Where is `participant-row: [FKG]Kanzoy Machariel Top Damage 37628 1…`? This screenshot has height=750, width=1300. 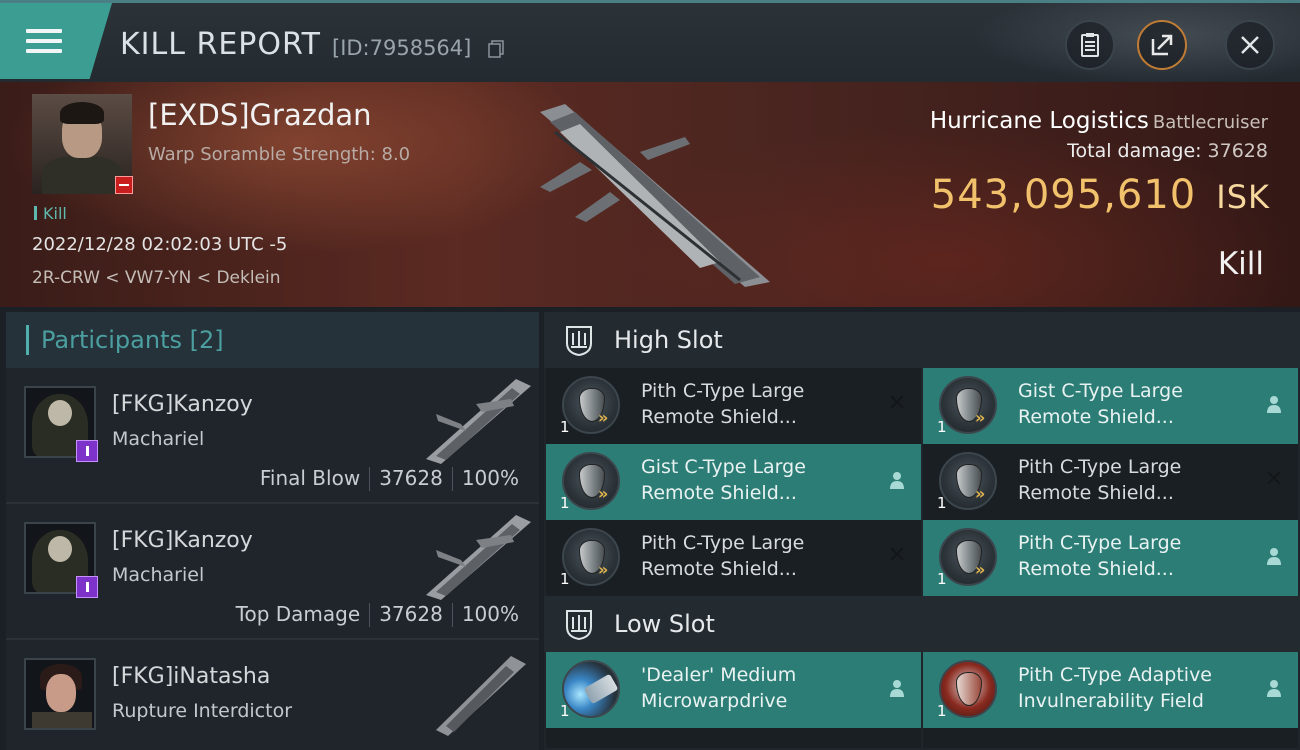 participant-row: [FKG]Kanzoy Machariel Top Damage 37628 1… is located at coordinates (272, 572).